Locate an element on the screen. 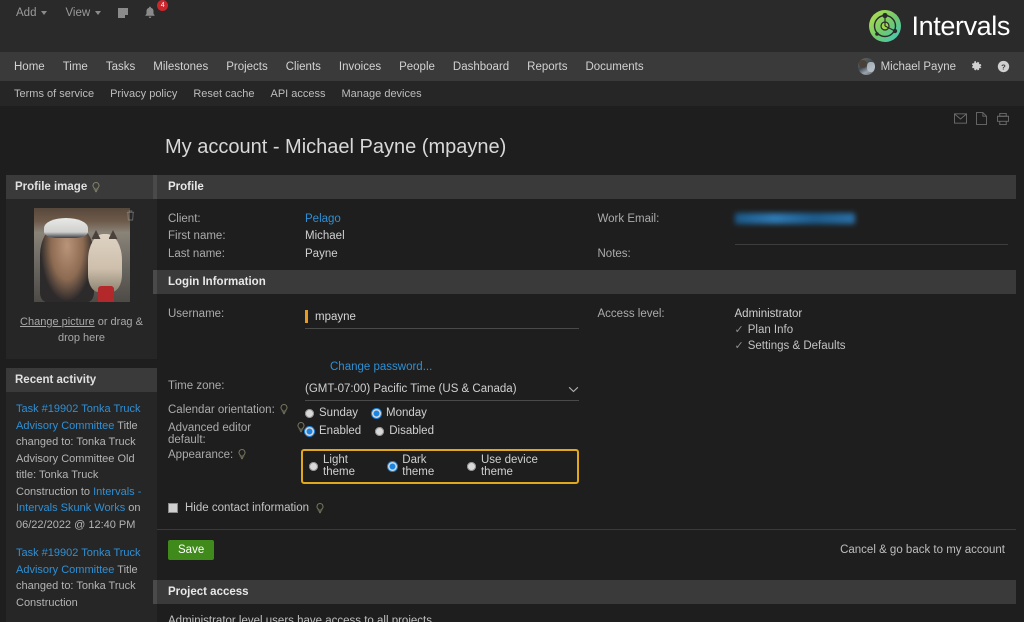  calendar-orientation-field: Calendar orientation: Sunday Monday is located at coordinates (372, 410).